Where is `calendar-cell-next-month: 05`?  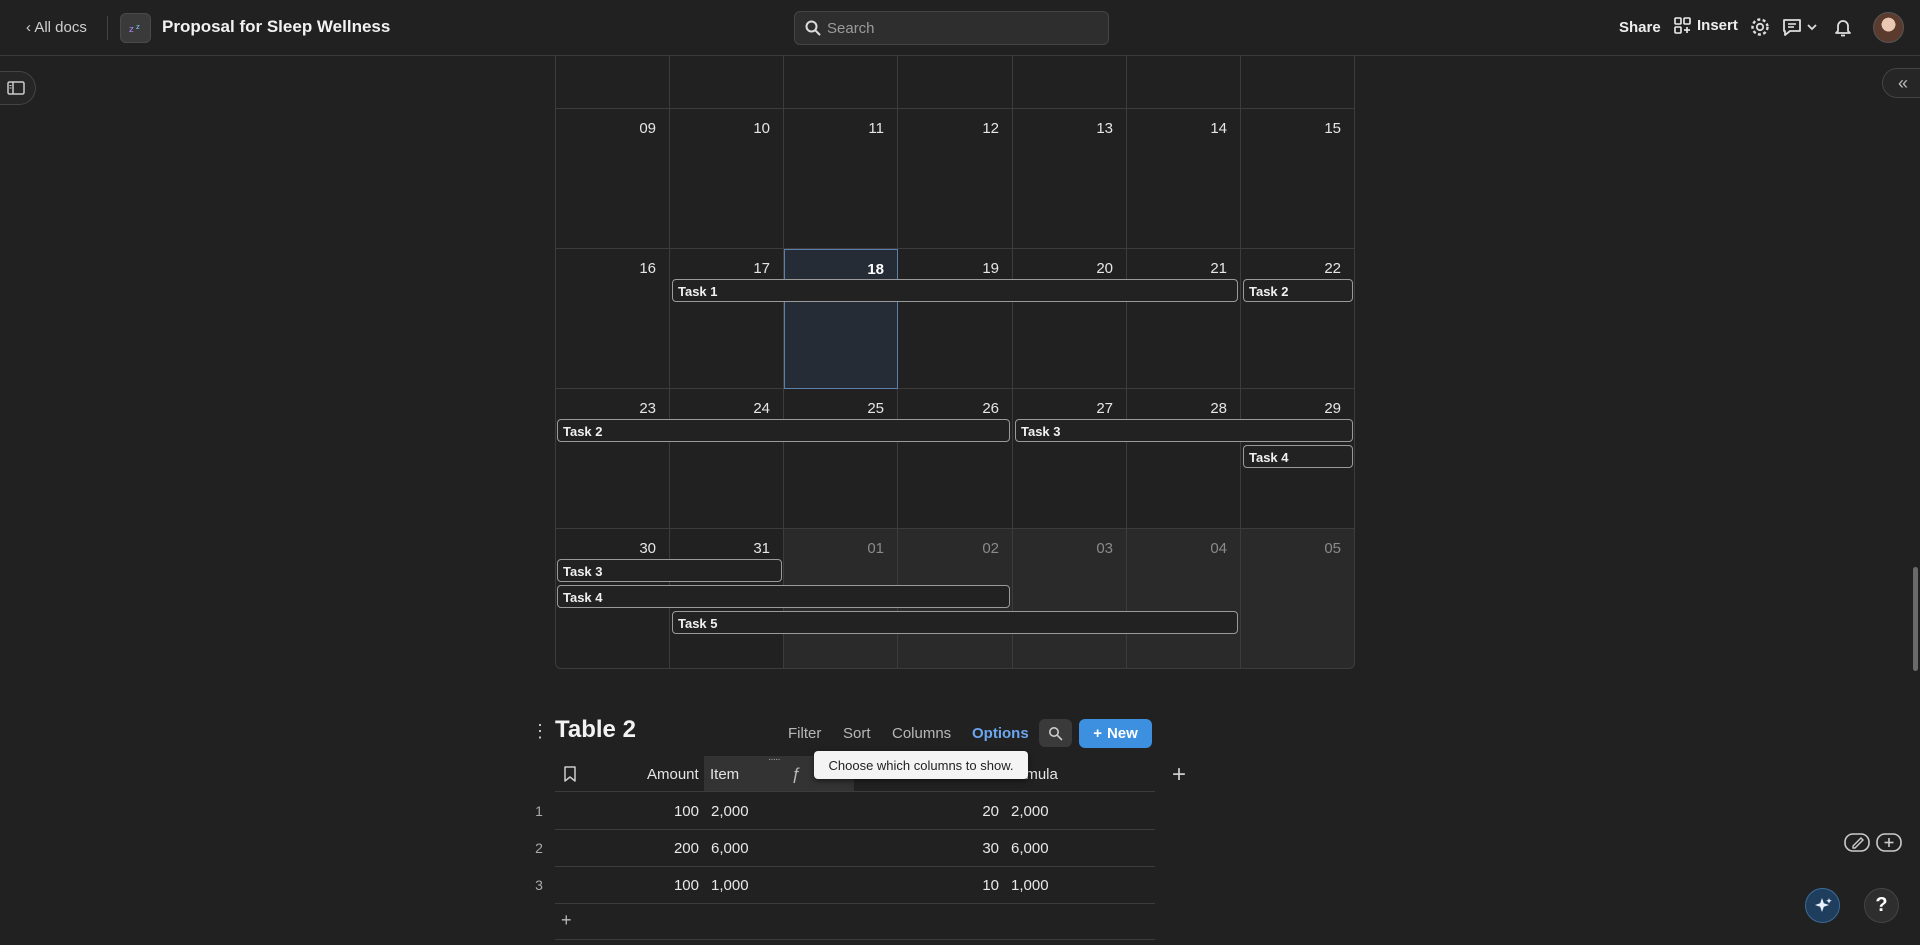 calendar-cell-next-month: 05 is located at coordinates (1298, 599).